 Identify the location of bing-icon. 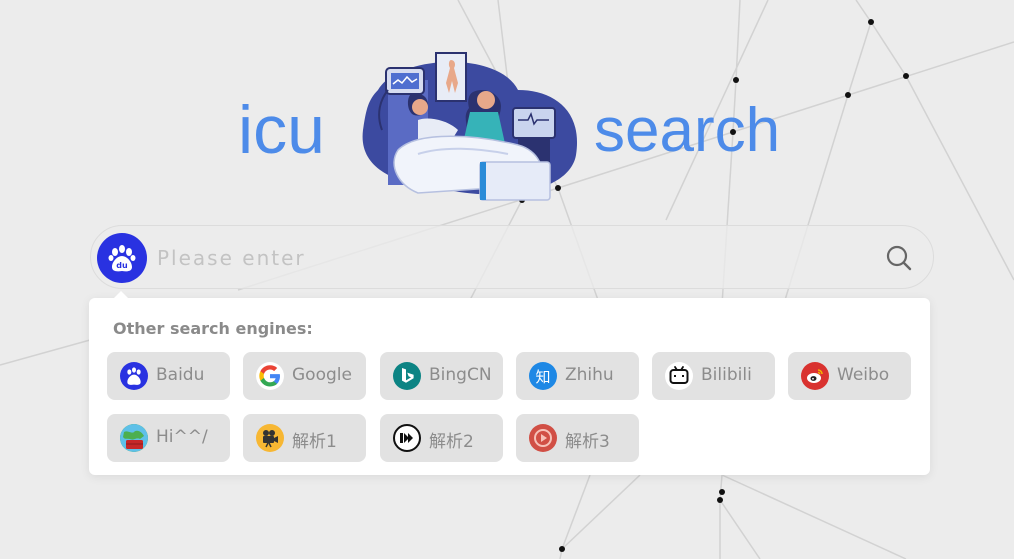
(407, 376).